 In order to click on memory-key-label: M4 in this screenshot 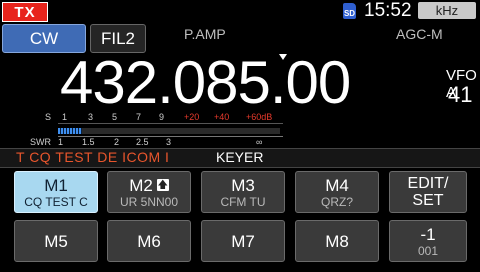, I will do `click(337, 185)`.